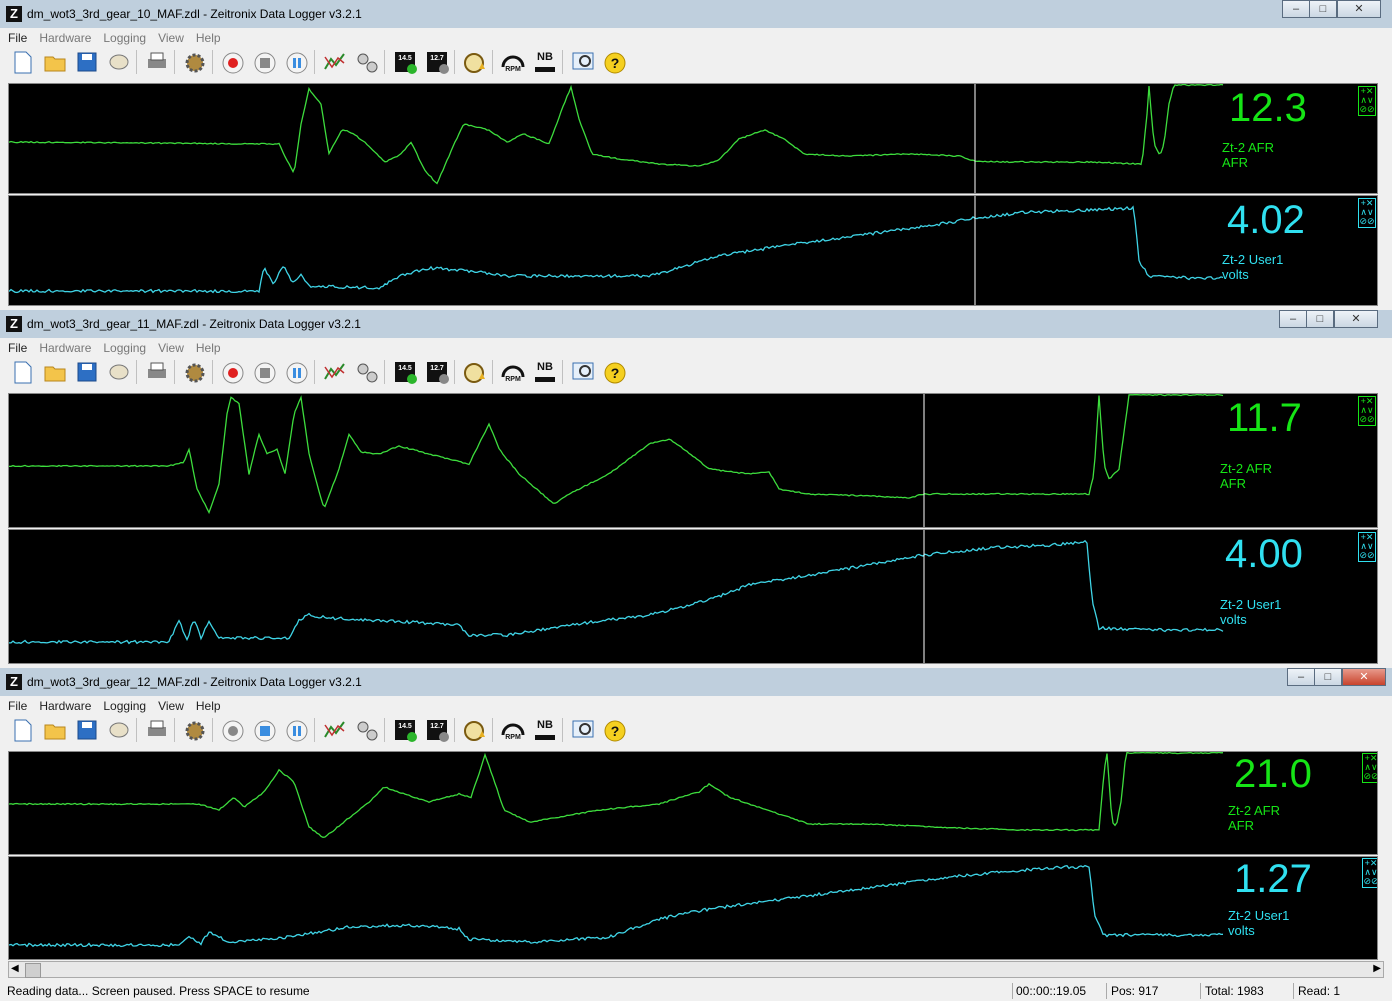  I want to click on scroll-left-arrow-icon: ◀, so click(15, 968).